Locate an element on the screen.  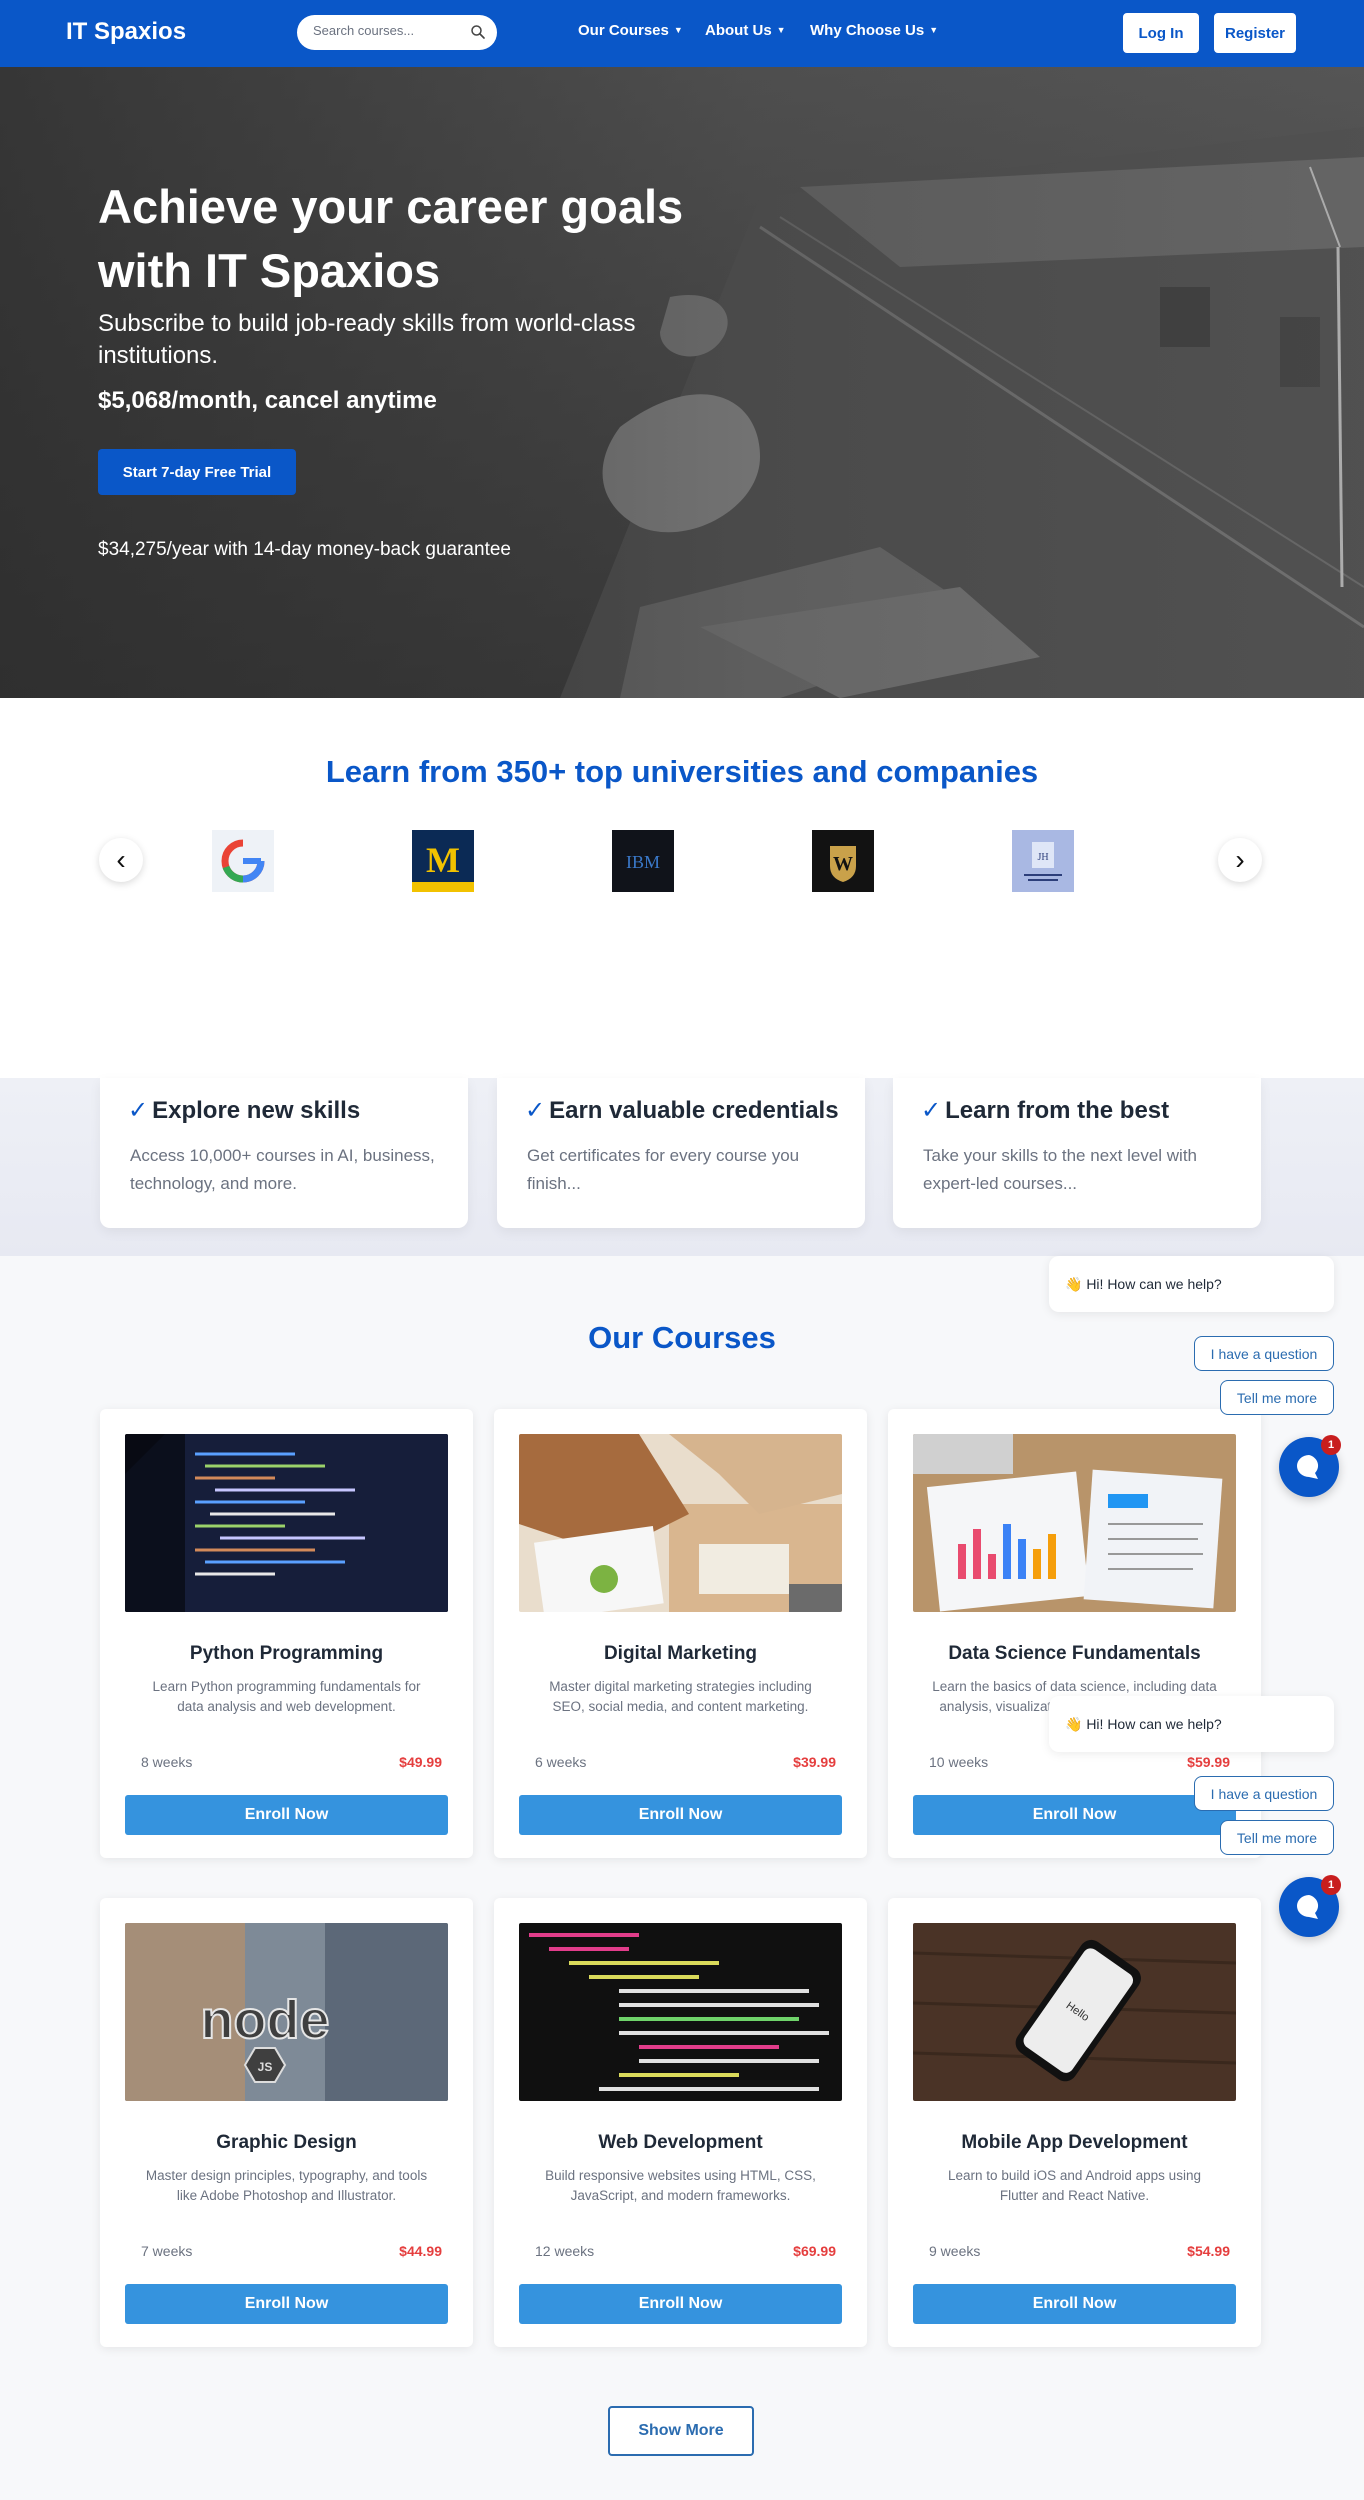
free-trial-button: Start 7-day Free Trial is located at coordinates (197, 472).